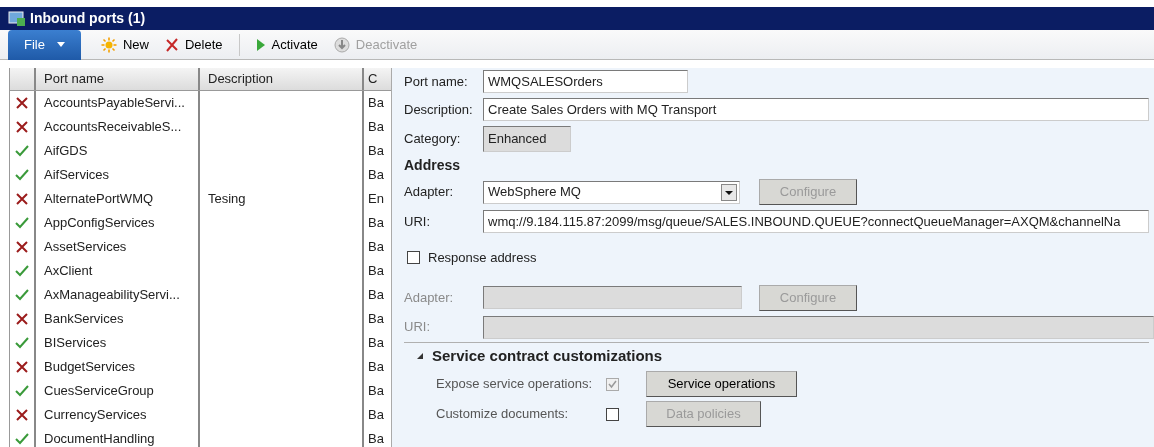 This screenshot has width=1154, height=447. What do you see at coordinates (282, 79) in the screenshot?
I see `column-header: Description` at bounding box center [282, 79].